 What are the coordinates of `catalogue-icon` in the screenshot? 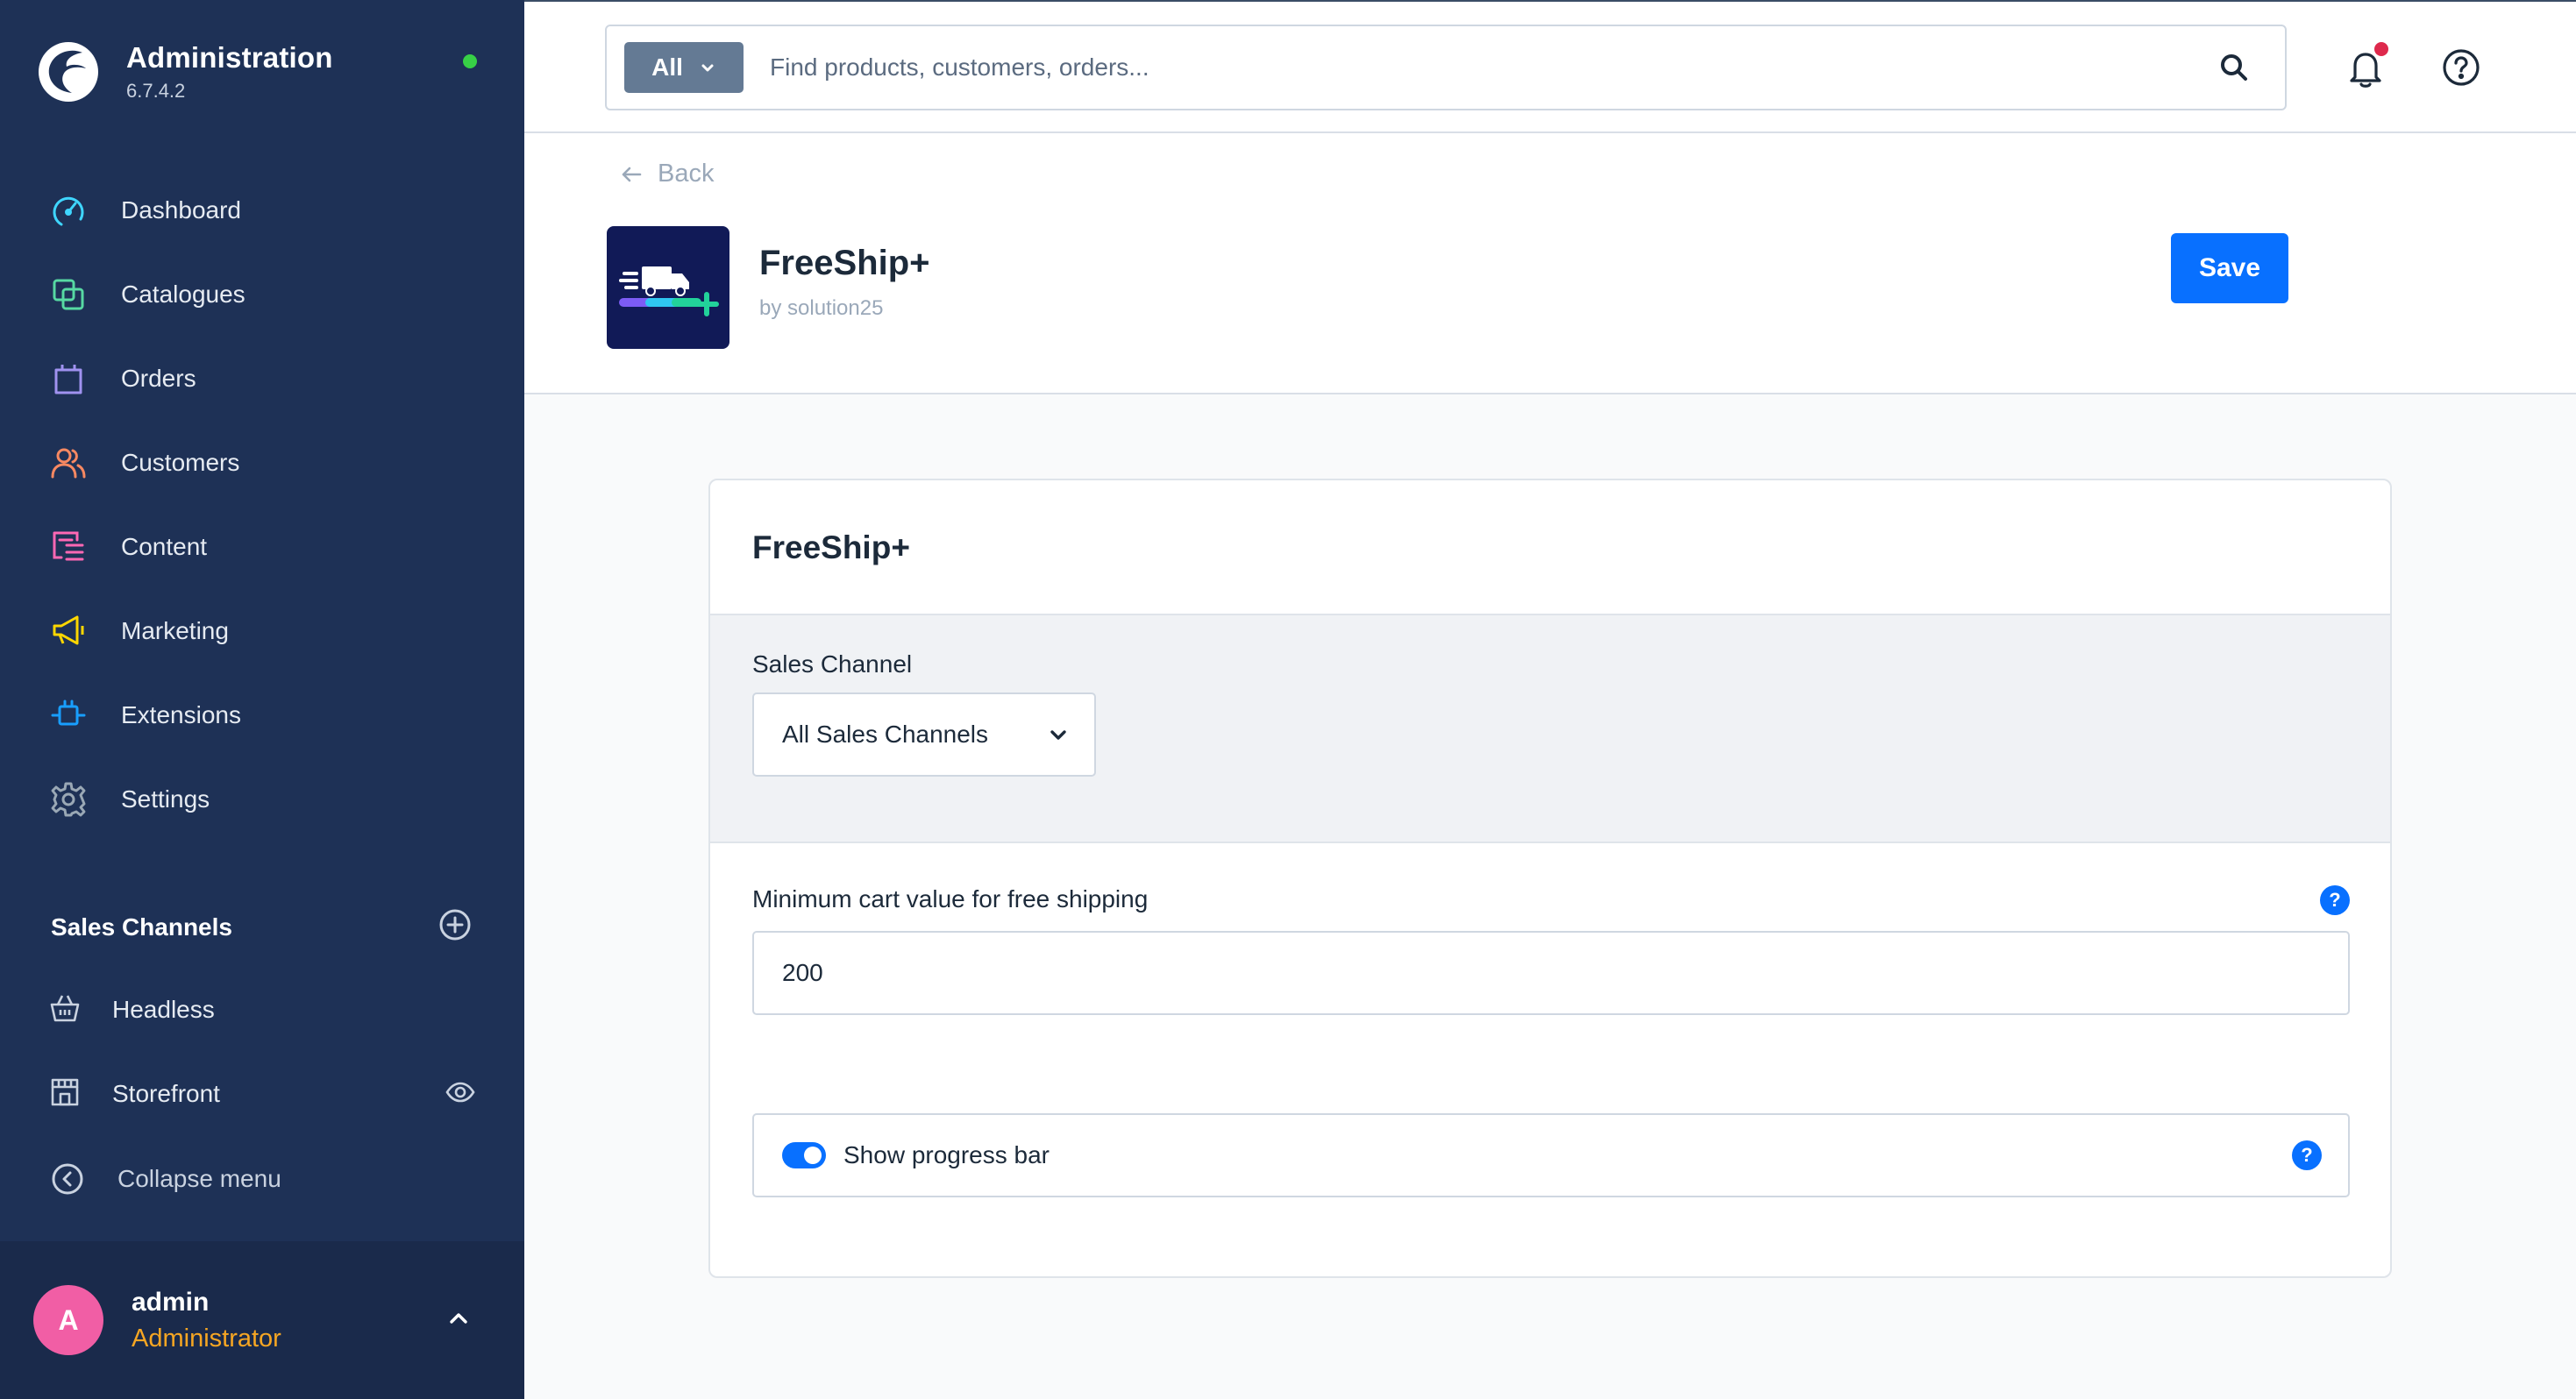 It's located at (68, 294).